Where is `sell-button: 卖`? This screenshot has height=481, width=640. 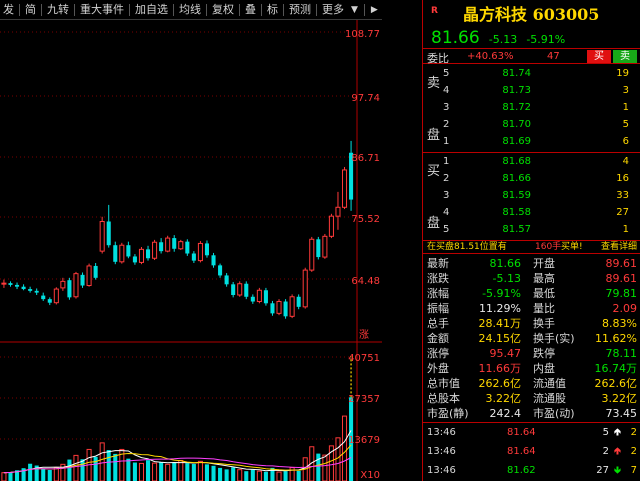 sell-button: 卖 is located at coordinates (625, 56).